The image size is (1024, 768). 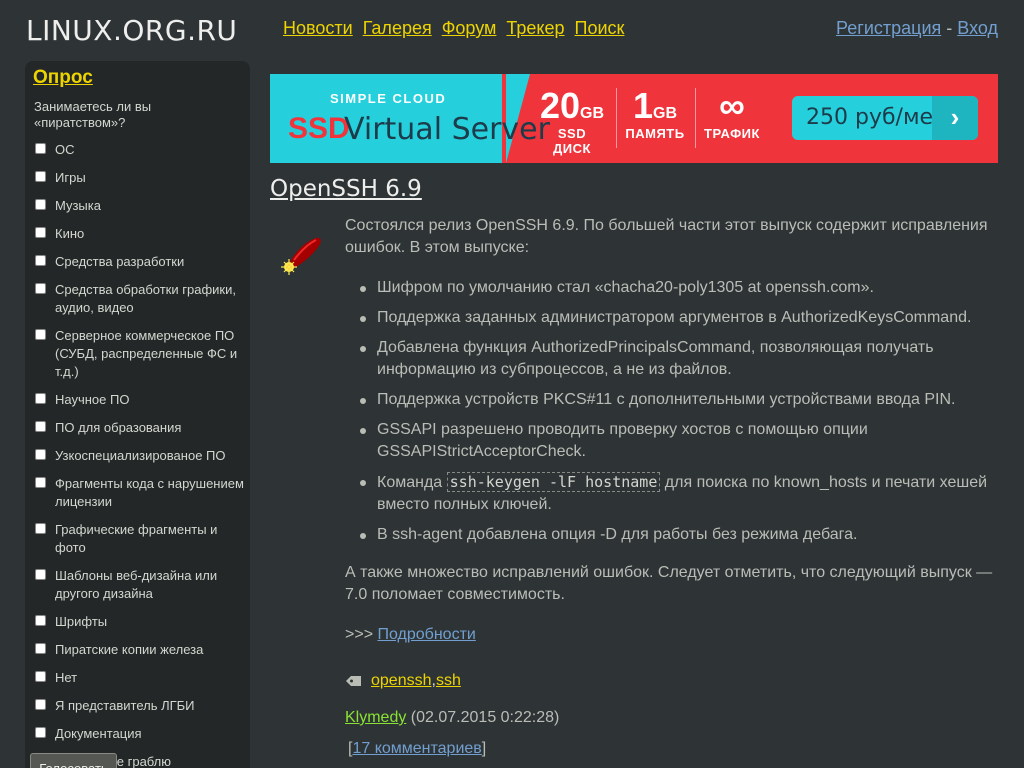 I want to click on banner-price-button: 250 руб/мес ›, so click(x=885, y=118).